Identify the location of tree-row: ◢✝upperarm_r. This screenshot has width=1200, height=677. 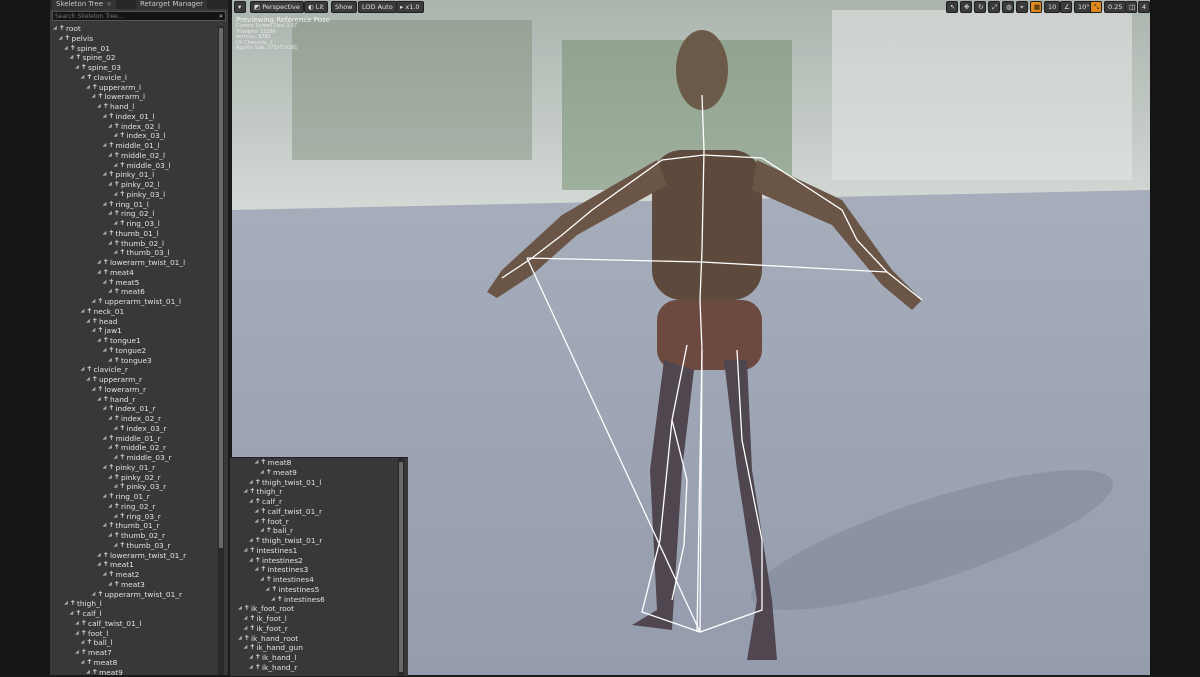
(135, 380).